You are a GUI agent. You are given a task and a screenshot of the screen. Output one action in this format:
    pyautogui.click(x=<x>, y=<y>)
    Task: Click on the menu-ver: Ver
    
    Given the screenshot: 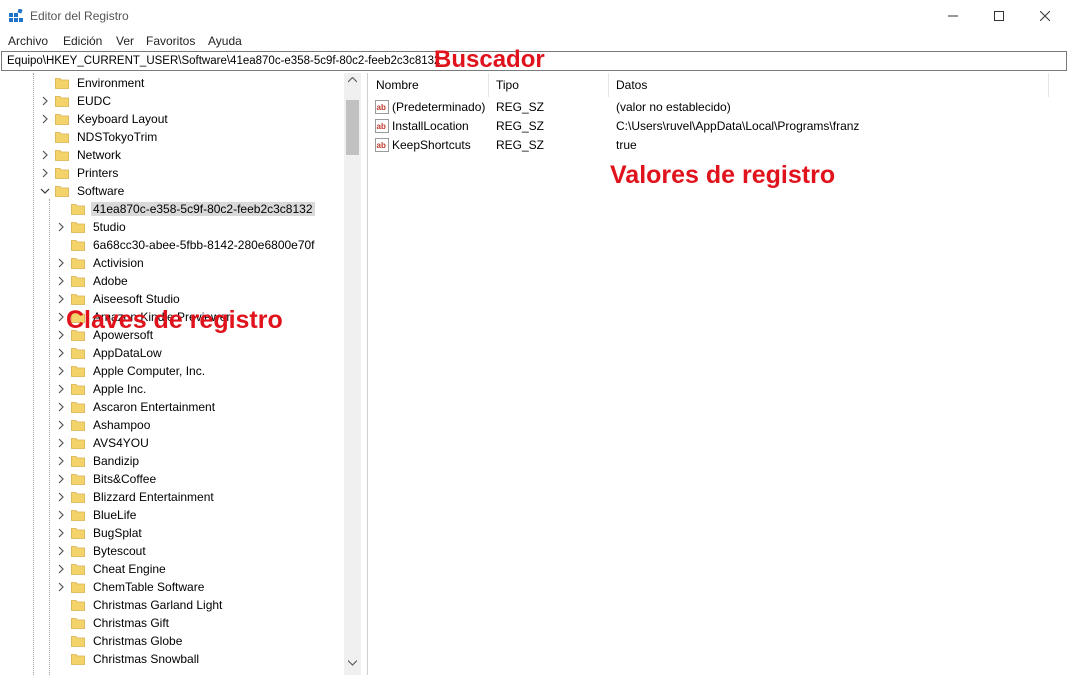 What is the action you would take?
    pyautogui.click(x=125, y=41)
    